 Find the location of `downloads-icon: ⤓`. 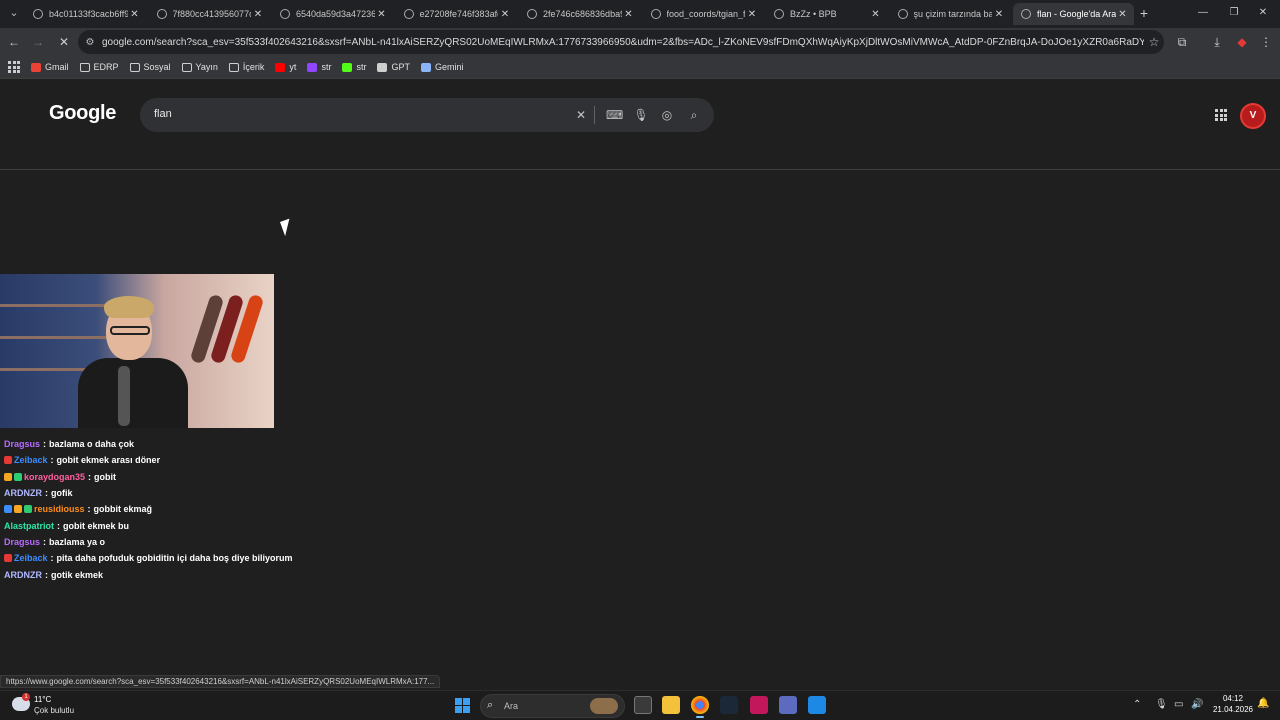

downloads-icon: ⤓ is located at coordinates (1217, 42).